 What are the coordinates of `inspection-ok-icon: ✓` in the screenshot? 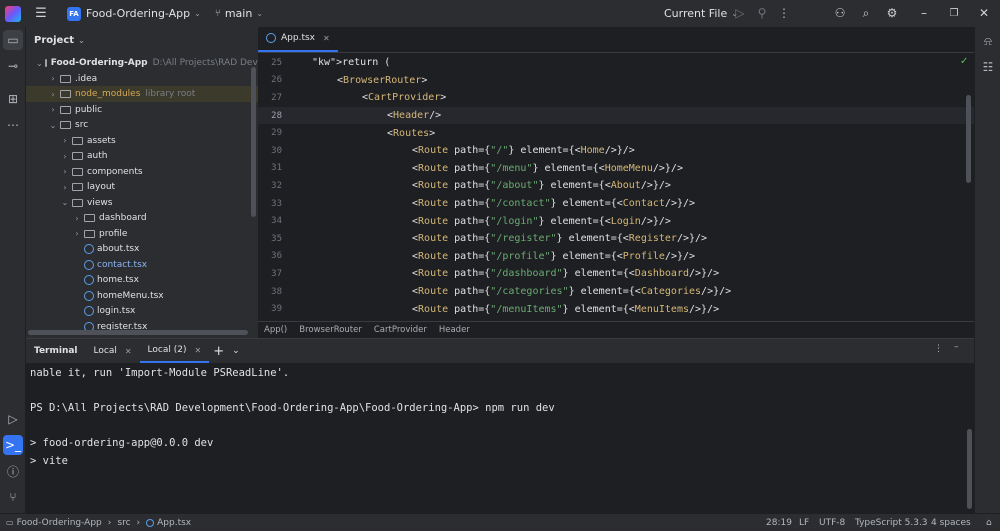 It's located at (964, 61).